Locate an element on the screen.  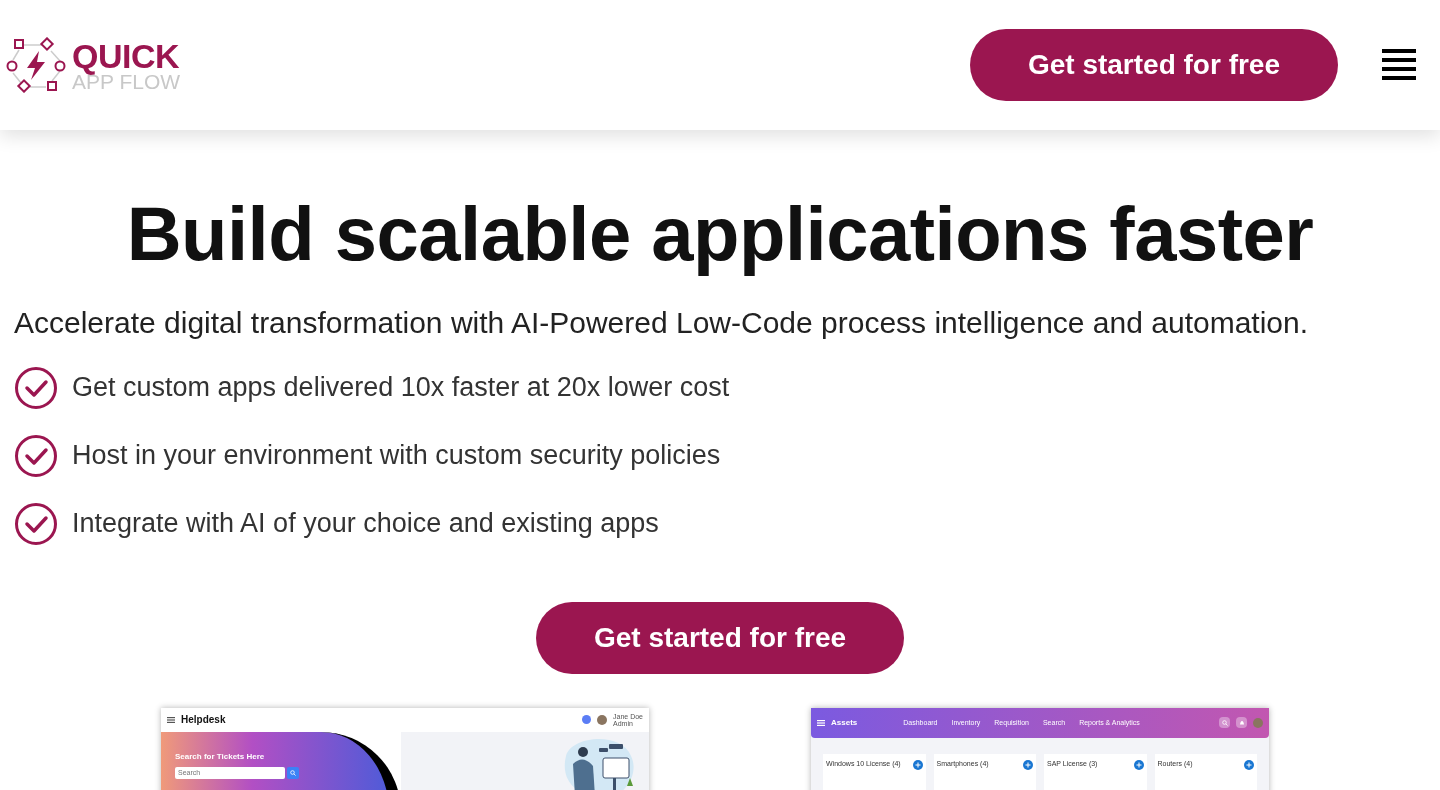
logo-icon is located at coordinates (36, 65).